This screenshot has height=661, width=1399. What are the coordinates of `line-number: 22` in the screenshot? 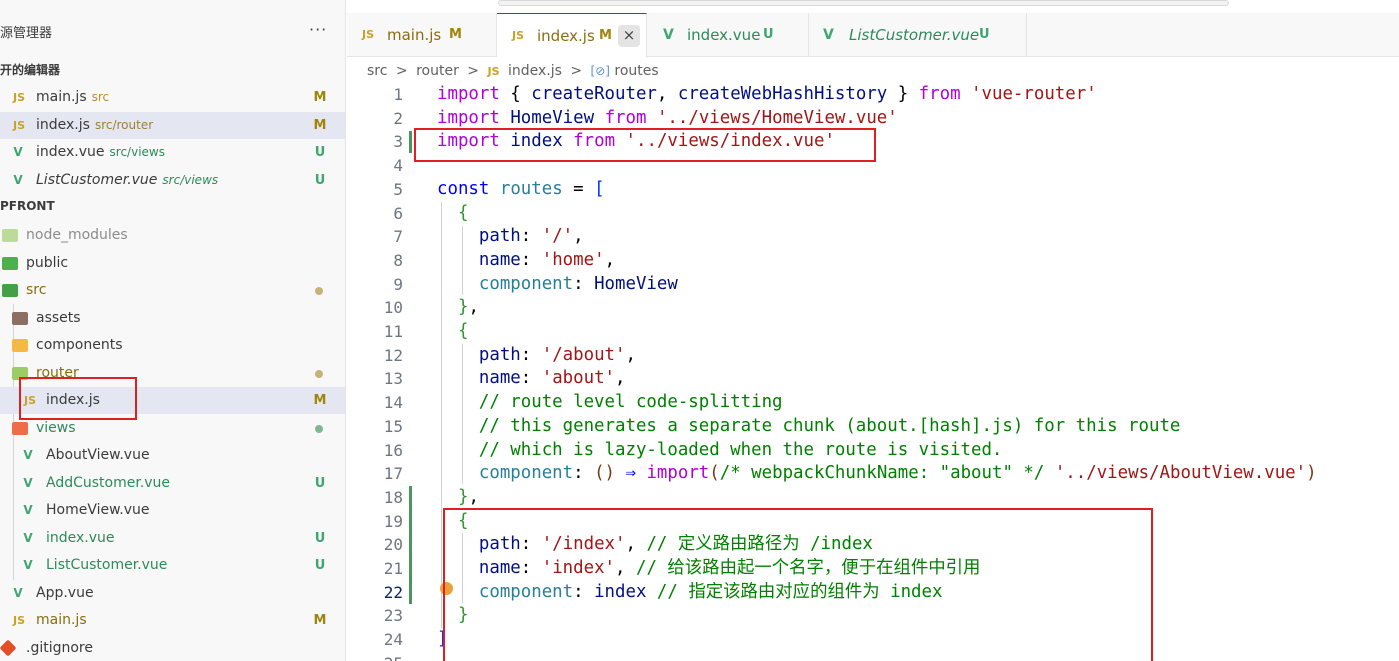 It's located at (393, 592).